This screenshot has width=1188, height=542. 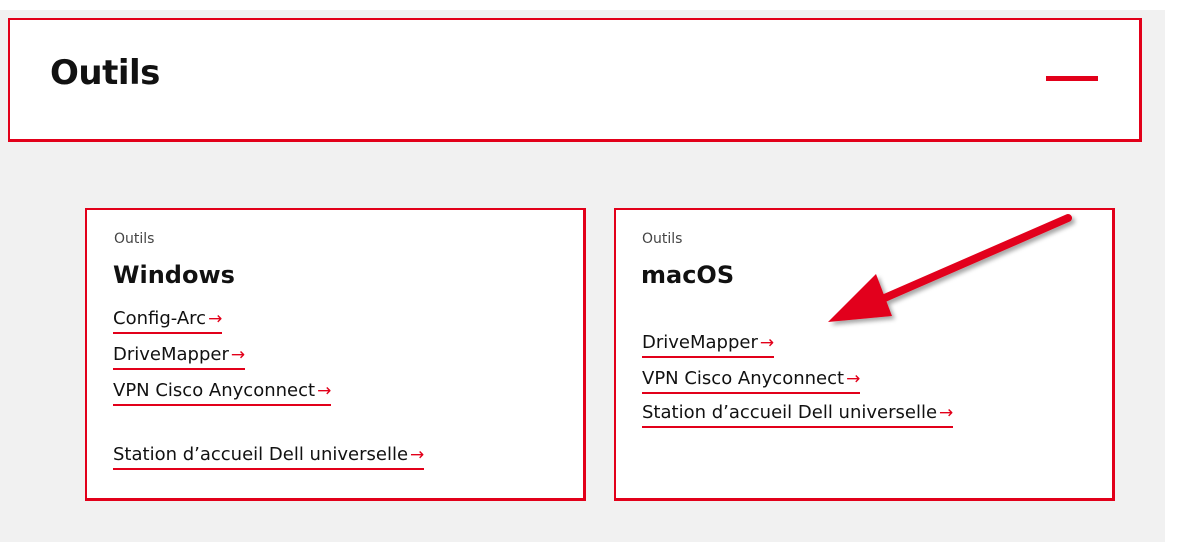 What do you see at coordinates (950, 268) in the screenshot?
I see `red-arrow-annotation` at bounding box center [950, 268].